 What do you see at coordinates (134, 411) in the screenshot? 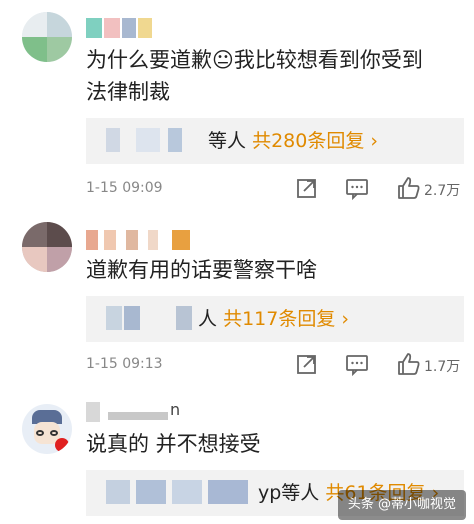
I see `username-blurred: n` at bounding box center [134, 411].